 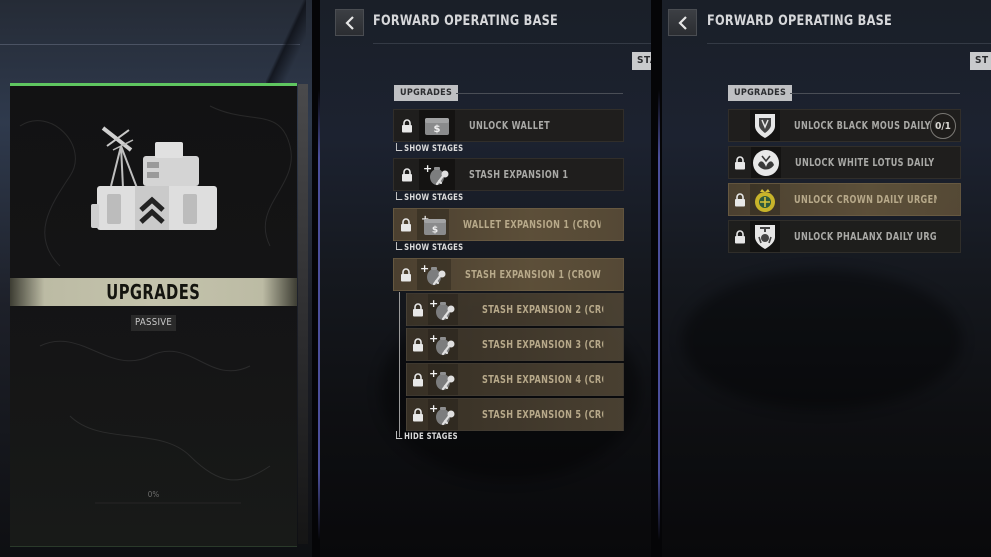 I want to click on phalanx-emblem-icon, so click(x=765, y=236).